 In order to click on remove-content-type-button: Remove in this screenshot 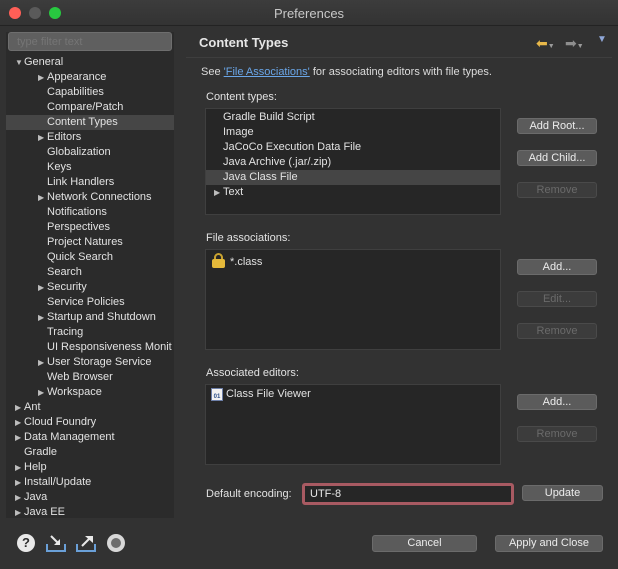, I will do `click(557, 190)`.